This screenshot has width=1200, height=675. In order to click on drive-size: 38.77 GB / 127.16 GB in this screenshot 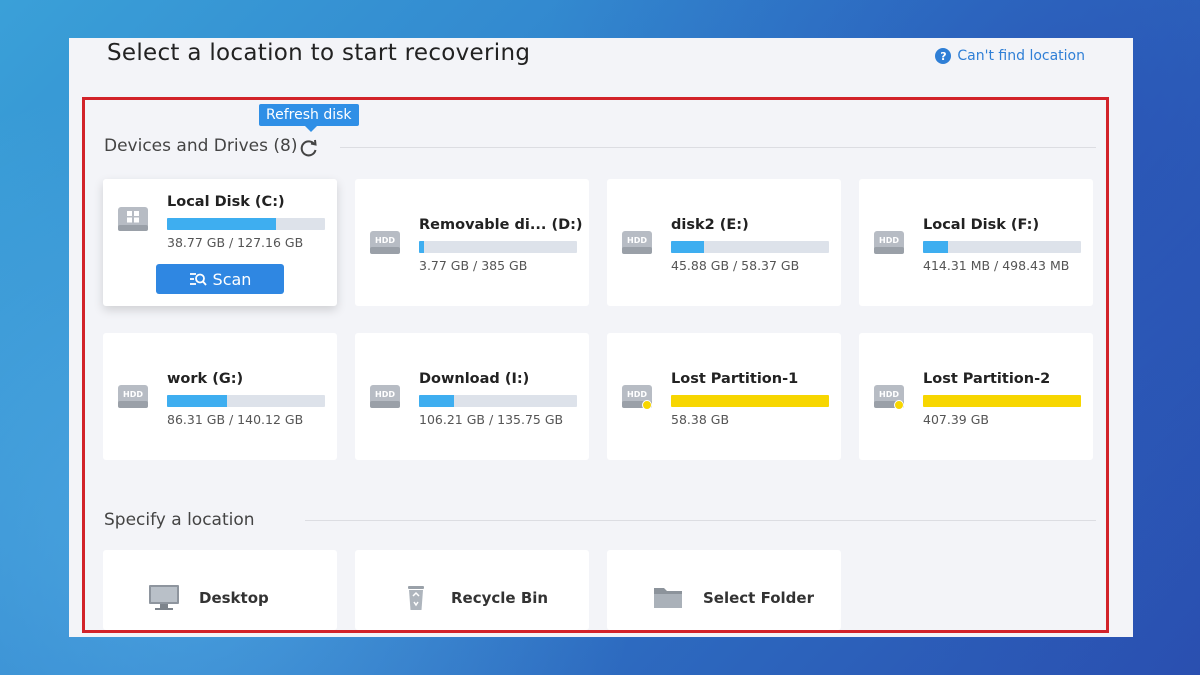, I will do `click(235, 242)`.